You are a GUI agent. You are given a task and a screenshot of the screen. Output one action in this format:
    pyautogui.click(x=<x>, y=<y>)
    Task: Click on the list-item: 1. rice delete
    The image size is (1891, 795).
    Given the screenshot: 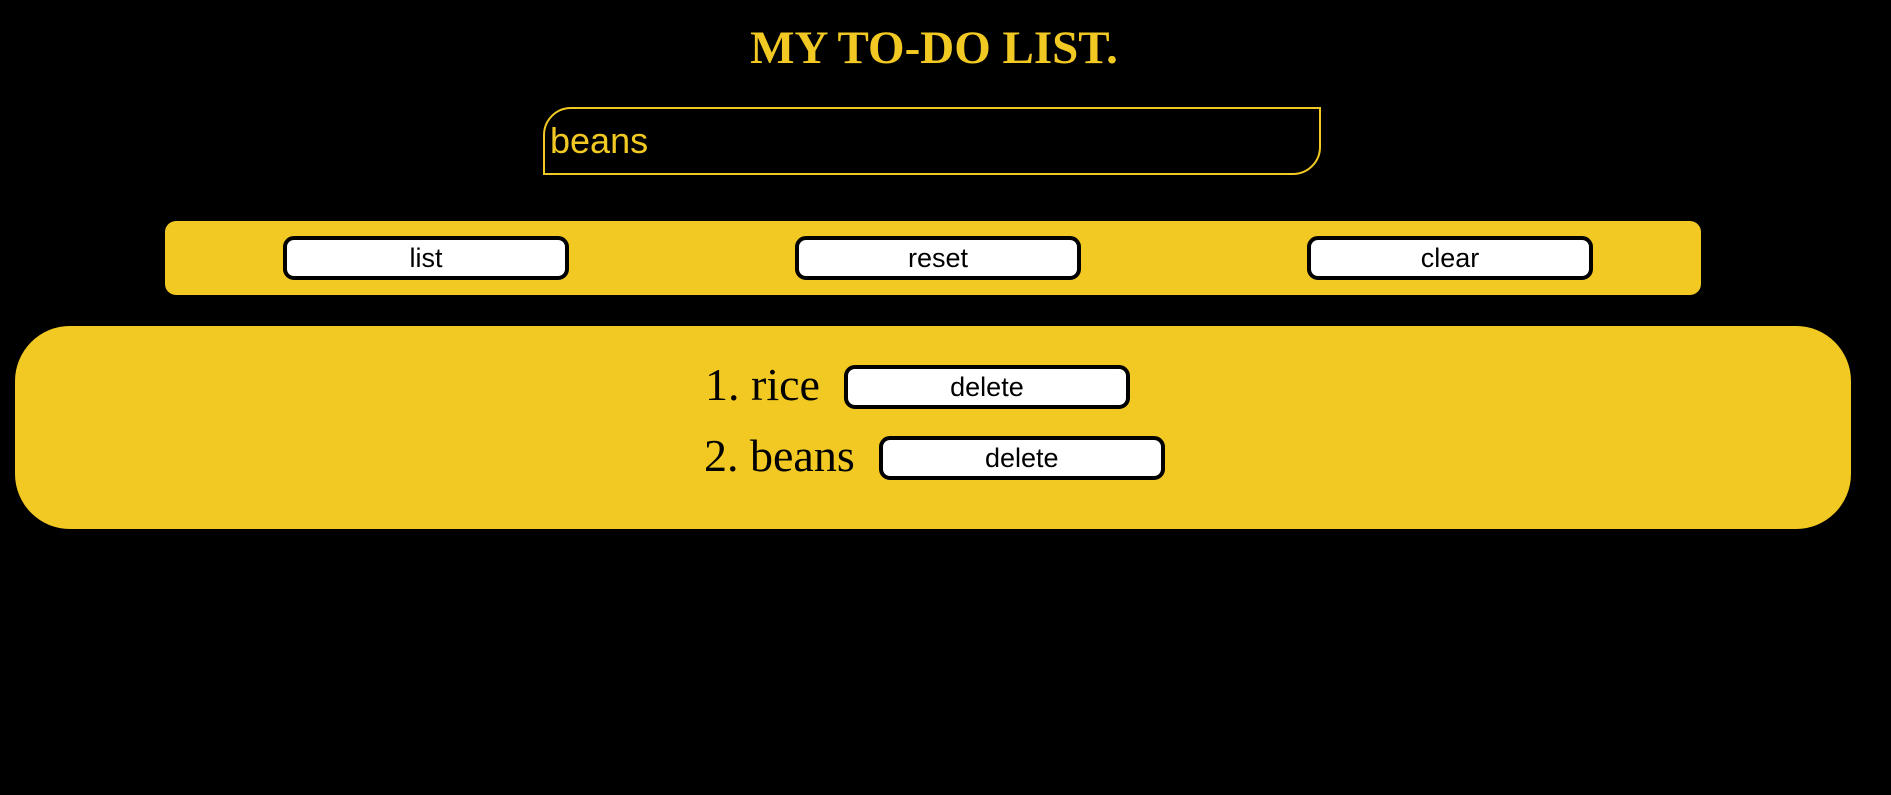 What is the action you would take?
    pyautogui.click(x=917, y=384)
    